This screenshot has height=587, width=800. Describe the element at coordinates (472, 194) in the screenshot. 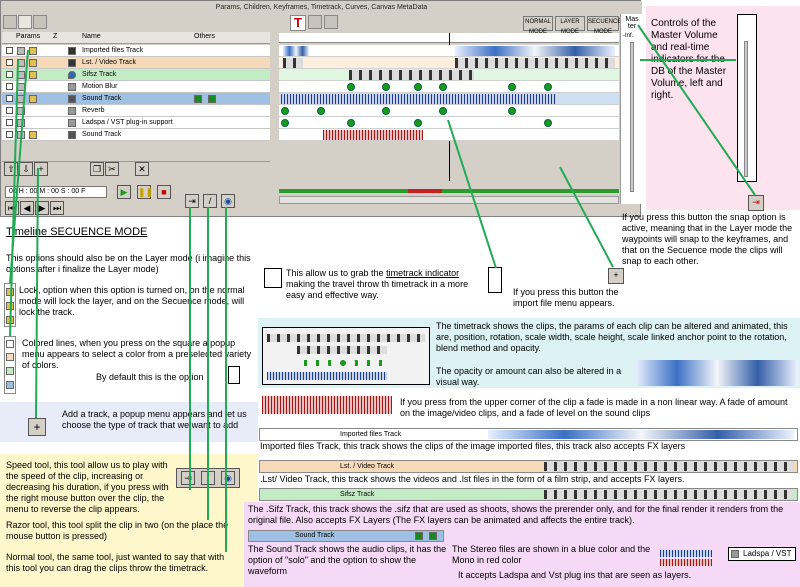

I see `arrow-indicator` at that location.